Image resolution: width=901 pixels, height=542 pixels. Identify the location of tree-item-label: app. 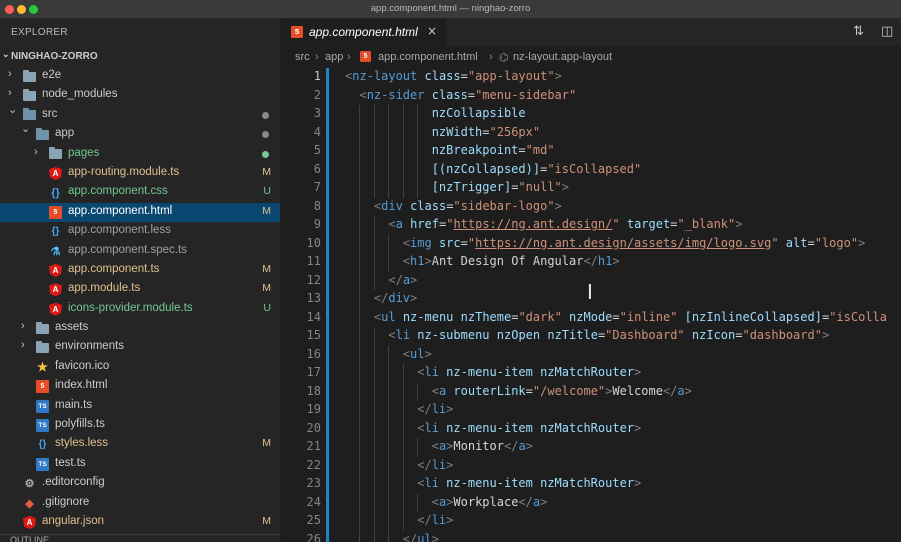
(65, 133).